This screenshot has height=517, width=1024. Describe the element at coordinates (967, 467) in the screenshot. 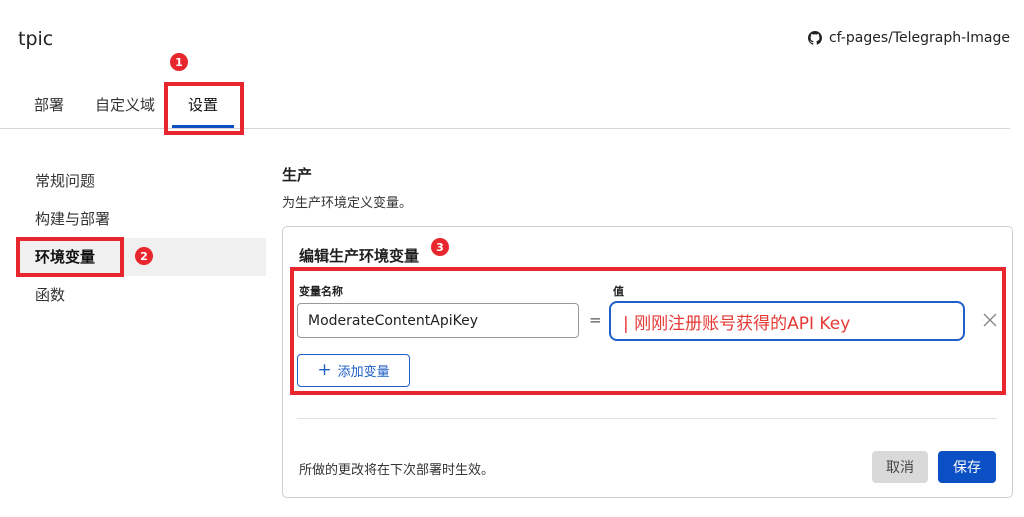

I see `save-button: 保存` at that location.